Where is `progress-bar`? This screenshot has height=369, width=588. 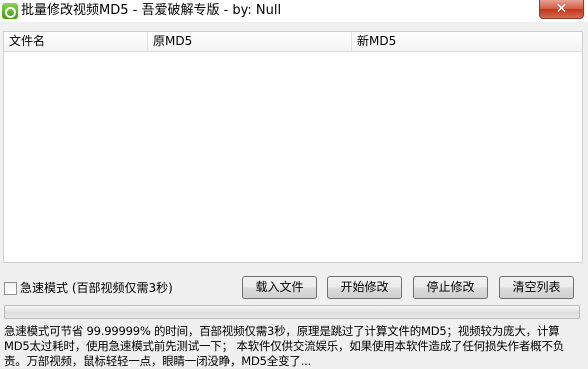 progress-bar is located at coordinates (292, 312).